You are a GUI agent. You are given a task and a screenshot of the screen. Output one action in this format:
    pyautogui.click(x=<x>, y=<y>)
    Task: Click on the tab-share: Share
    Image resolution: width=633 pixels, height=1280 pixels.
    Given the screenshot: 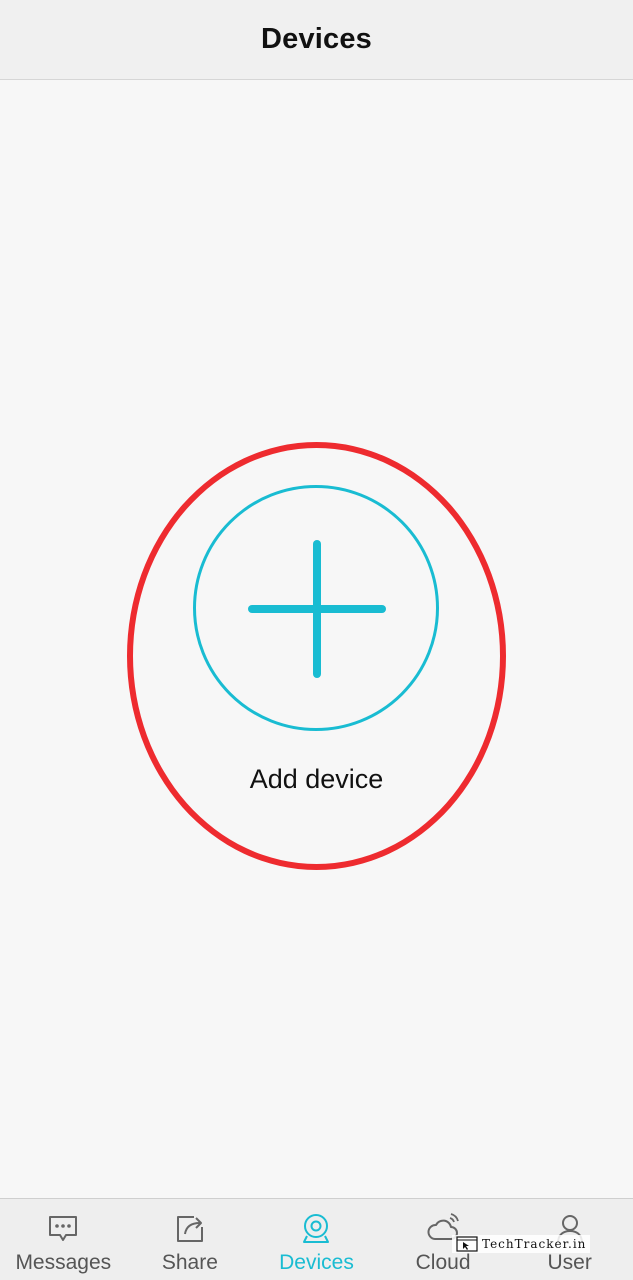 What is the action you would take?
    pyautogui.click(x=190, y=1239)
    